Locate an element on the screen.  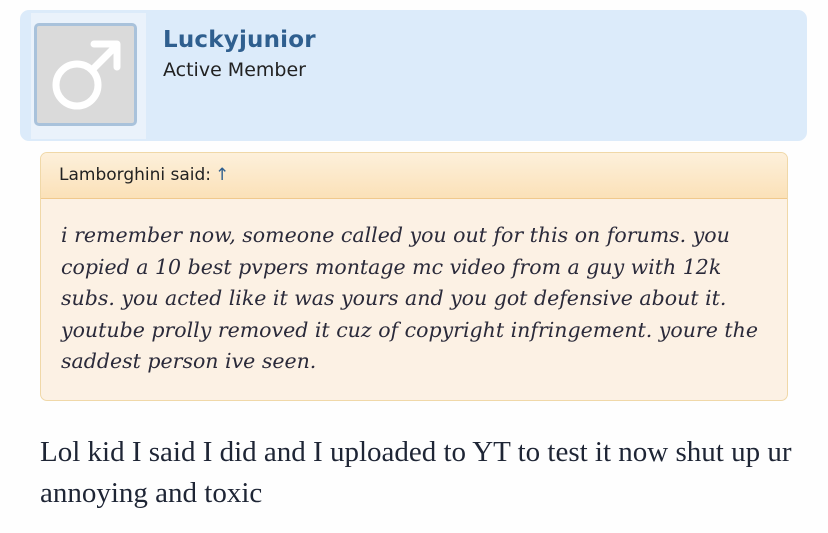
quote-author-label: Lamborghini said: is located at coordinates (135, 175).